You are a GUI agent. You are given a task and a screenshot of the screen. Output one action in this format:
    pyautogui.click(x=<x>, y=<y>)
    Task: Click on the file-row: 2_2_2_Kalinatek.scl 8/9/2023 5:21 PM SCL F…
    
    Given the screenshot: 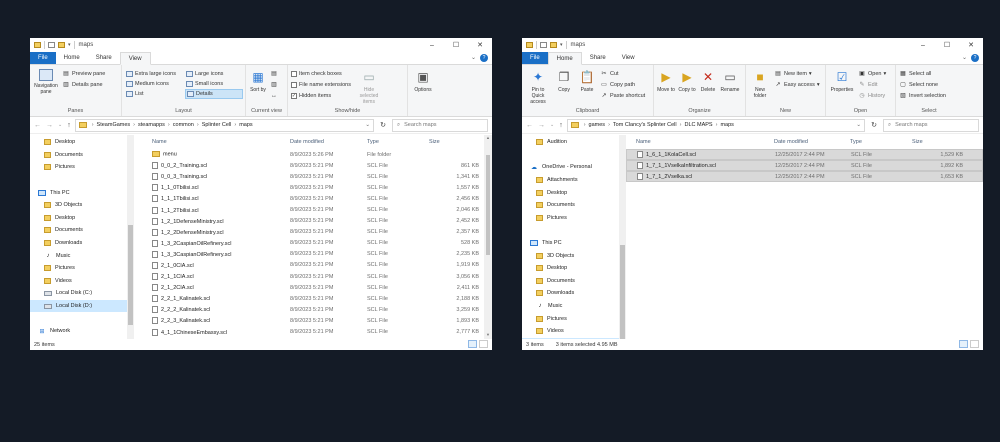 What is the action you would take?
    pyautogui.click(x=313, y=309)
    